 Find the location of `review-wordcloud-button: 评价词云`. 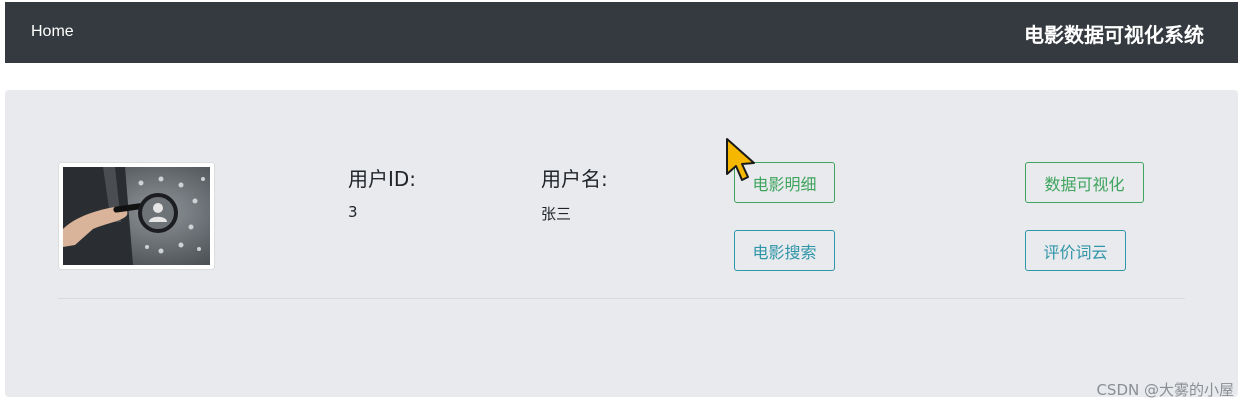

review-wordcloud-button: 评价词云 is located at coordinates (1075, 250).